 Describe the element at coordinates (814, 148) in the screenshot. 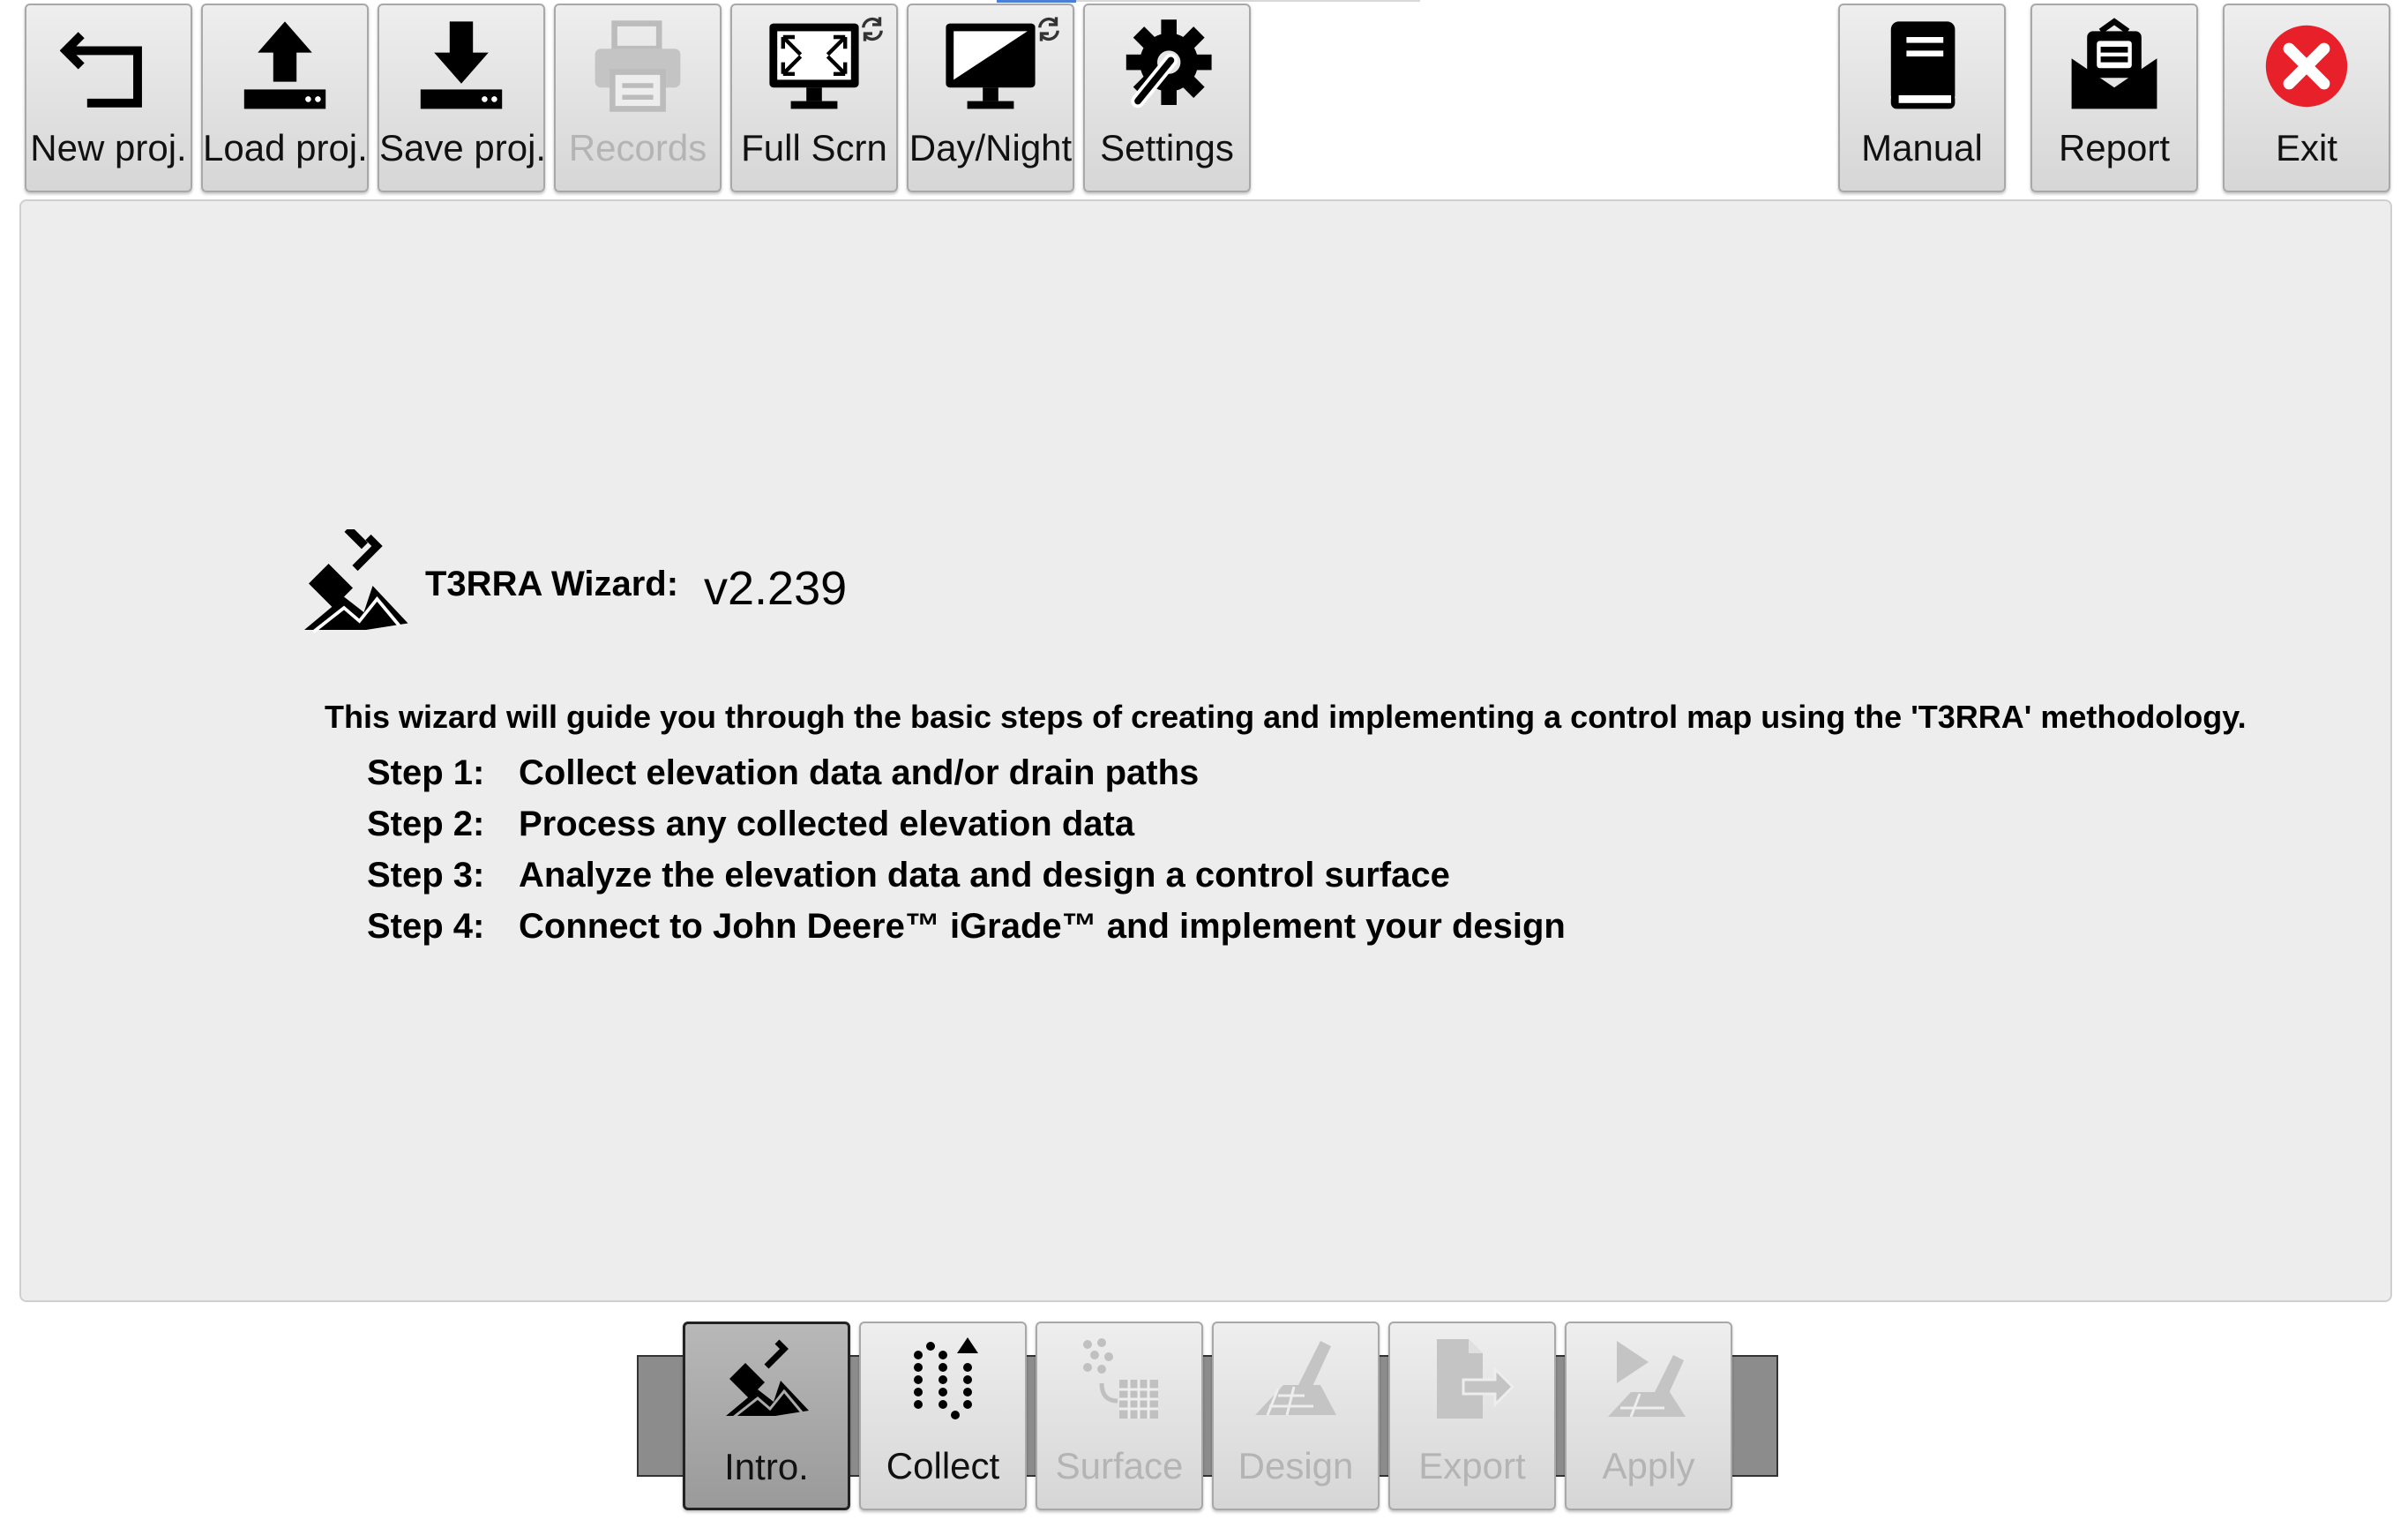

I see `full-screen-label: Full Scrn` at that location.